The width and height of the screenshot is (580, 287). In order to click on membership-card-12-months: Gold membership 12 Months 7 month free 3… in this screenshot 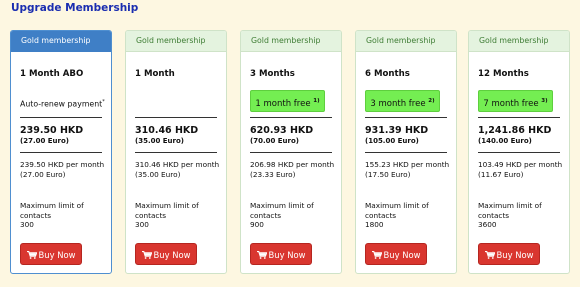, I will do `click(519, 152)`.